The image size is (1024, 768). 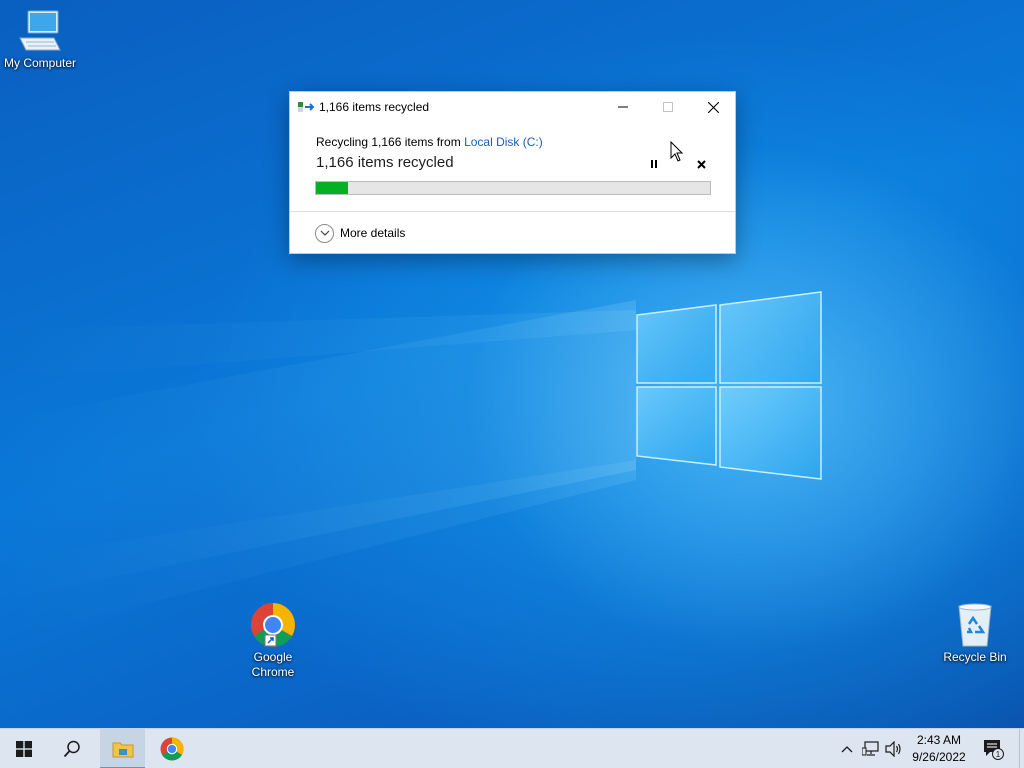 I want to click on recycle-status-text: 1,166 items recycled, so click(x=385, y=162).